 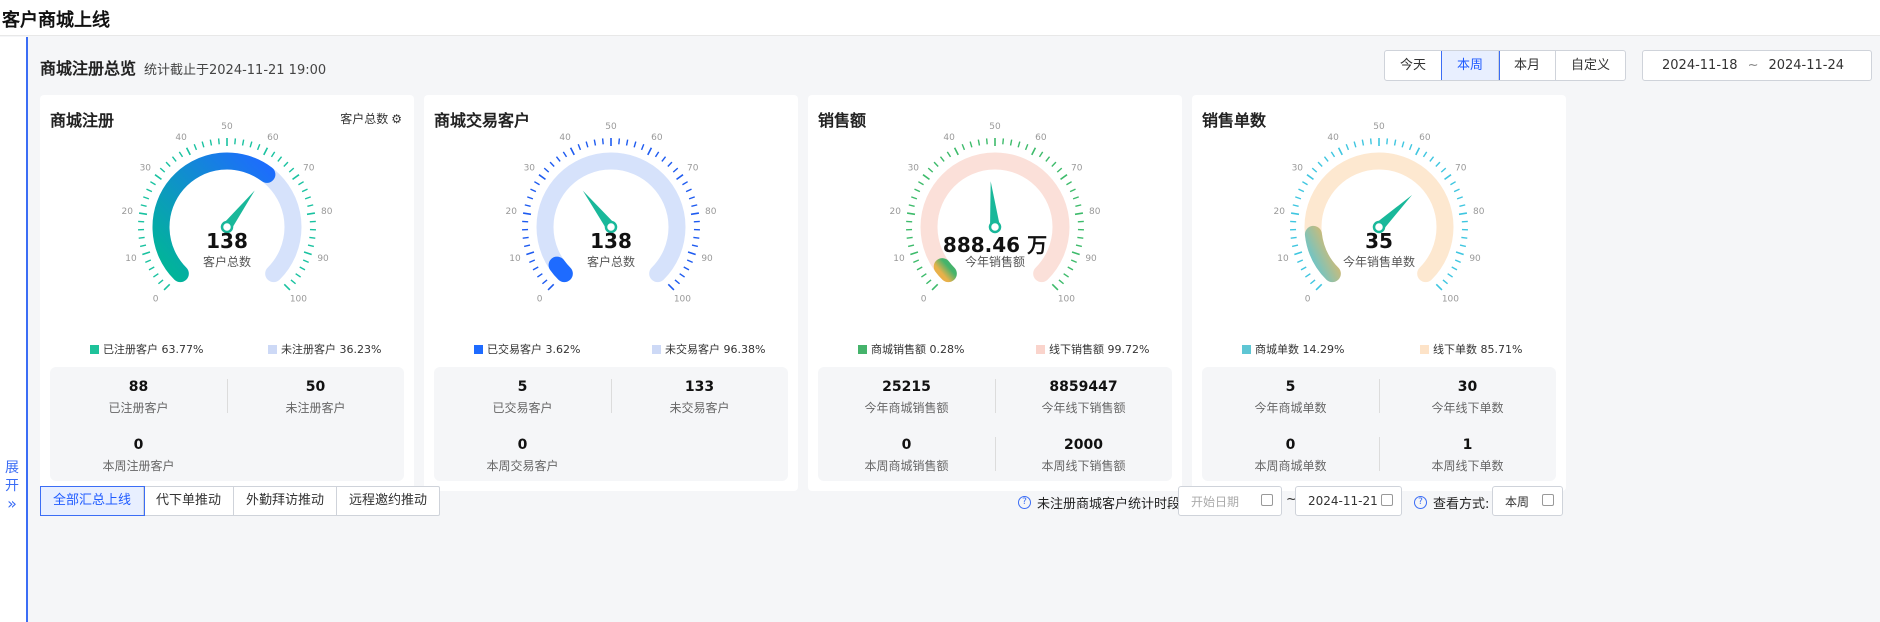 I want to click on expand-button: 展开 », so click(x=12, y=486).